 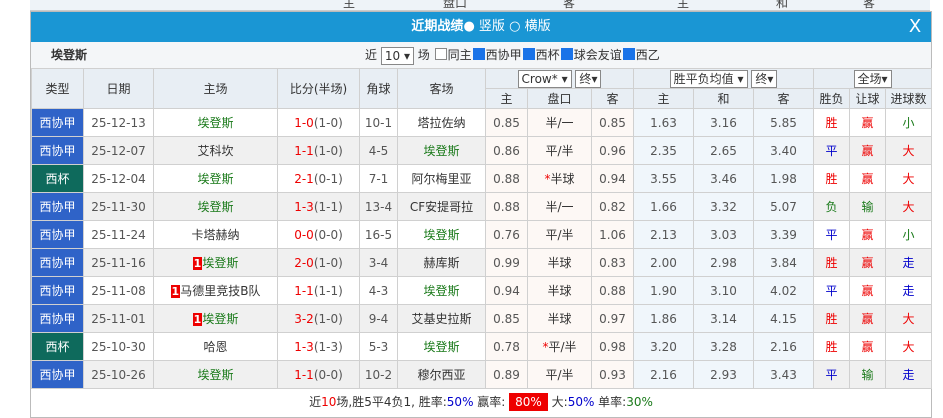 I want to click on final-select-1: 终▾, so click(x=588, y=78).